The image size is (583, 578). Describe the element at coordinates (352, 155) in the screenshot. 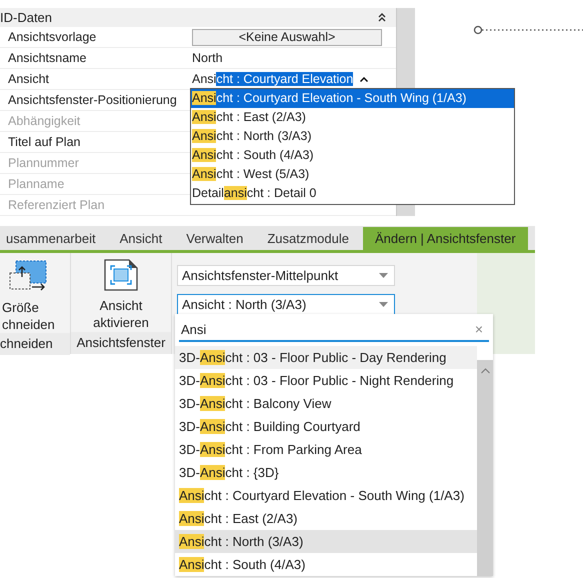

I see `dropdown-item: Ansicht : South (4/A3)` at that location.